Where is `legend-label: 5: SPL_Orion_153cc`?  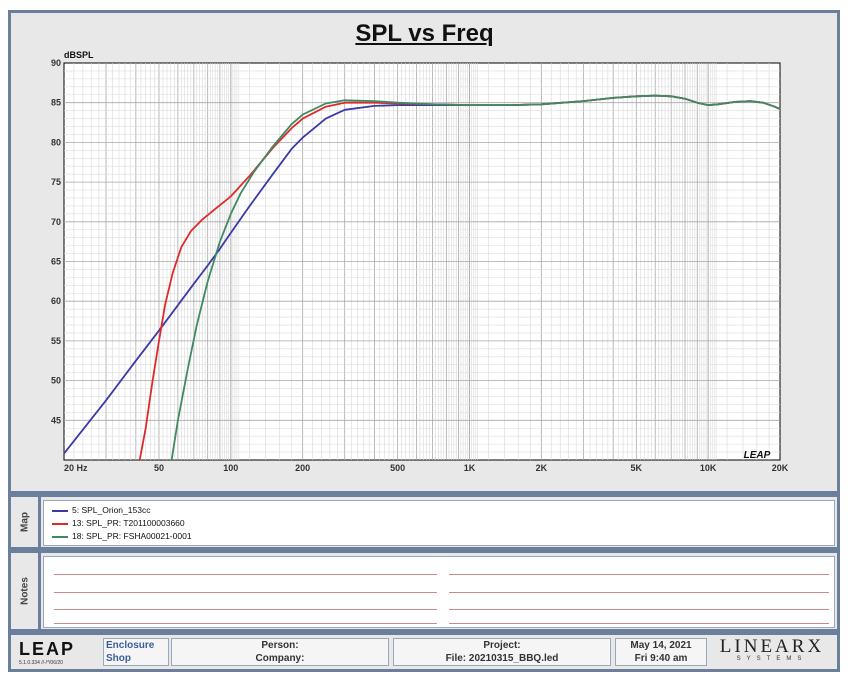 legend-label: 5: SPL_Orion_153cc is located at coordinates (111, 510).